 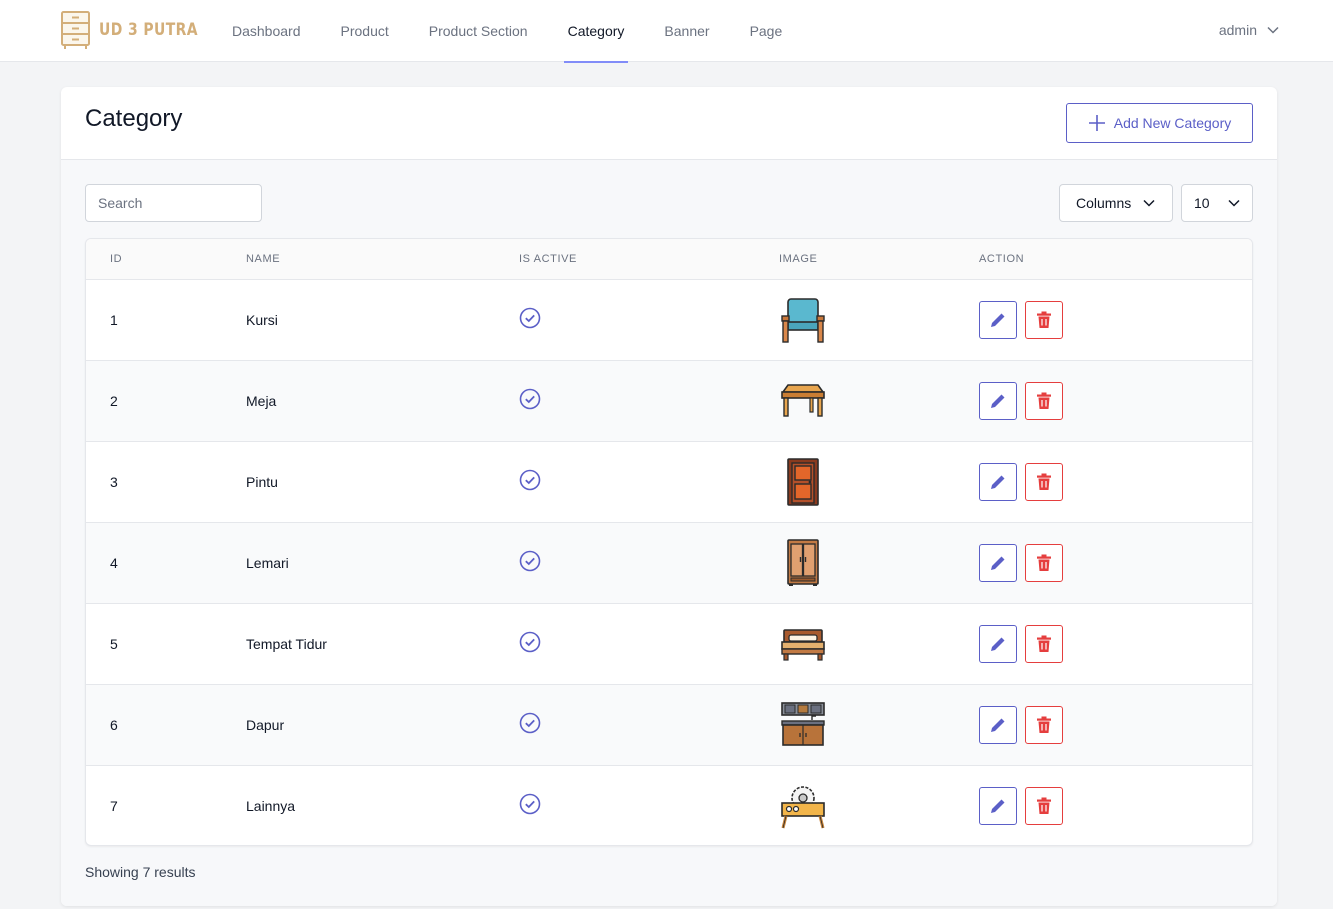 What do you see at coordinates (478, 31) in the screenshot?
I see `nav-product-section: Product Section` at bounding box center [478, 31].